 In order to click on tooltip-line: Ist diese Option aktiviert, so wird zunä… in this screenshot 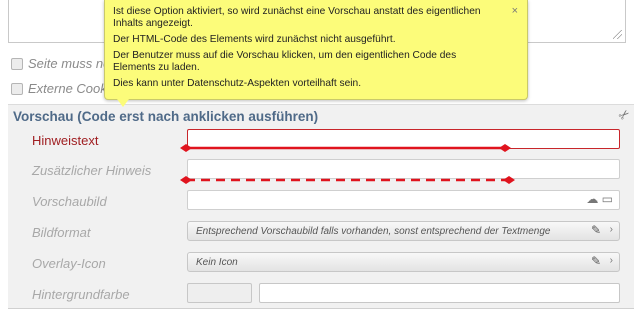, I will do `click(297, 17)`.